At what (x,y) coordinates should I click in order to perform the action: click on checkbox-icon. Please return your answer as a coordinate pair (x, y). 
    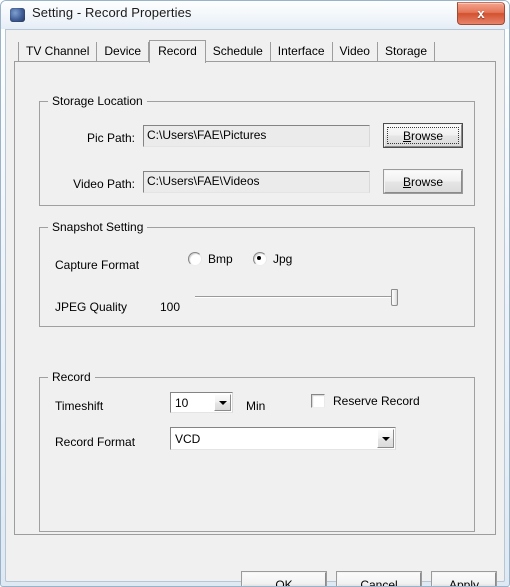
    Looking at the image, I should click on (318, 401).